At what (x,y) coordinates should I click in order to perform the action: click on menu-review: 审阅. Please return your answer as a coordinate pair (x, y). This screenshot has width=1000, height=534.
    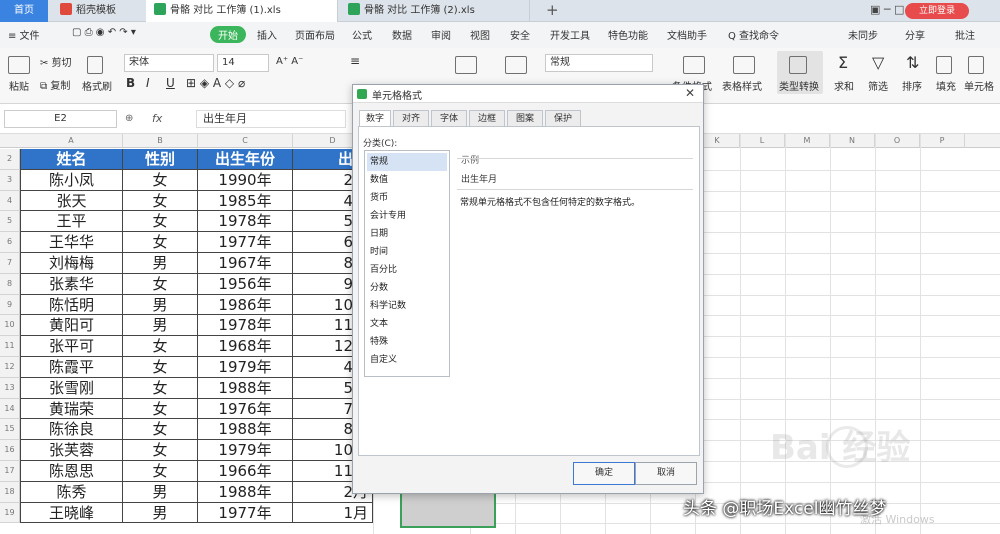
    Looking at the image, I should click on (441, 34).